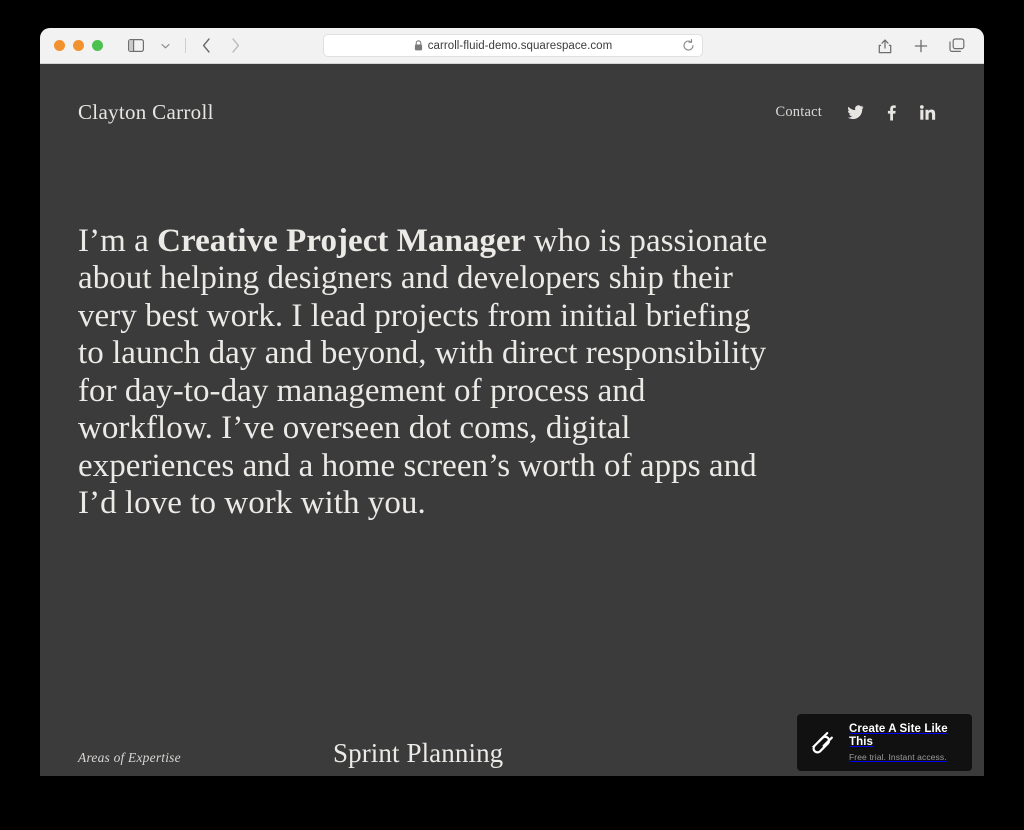 Image resolution: width=1024 pixels, height=830 pixels. I want to click on toolbar-divider, so click(185, 45).